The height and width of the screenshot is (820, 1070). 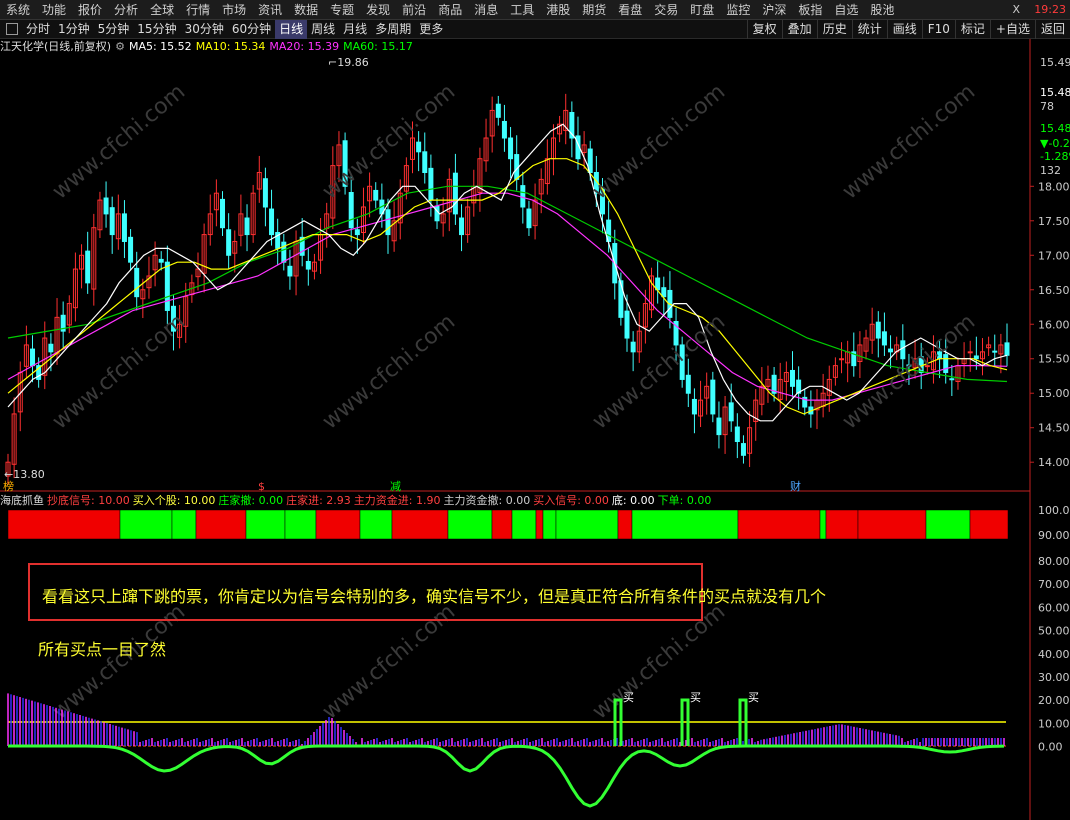 What do you see at coordinates (414, 10) in the screenshot?
I see `menu-item-11: 前沿` at bounding box center [414, 10].